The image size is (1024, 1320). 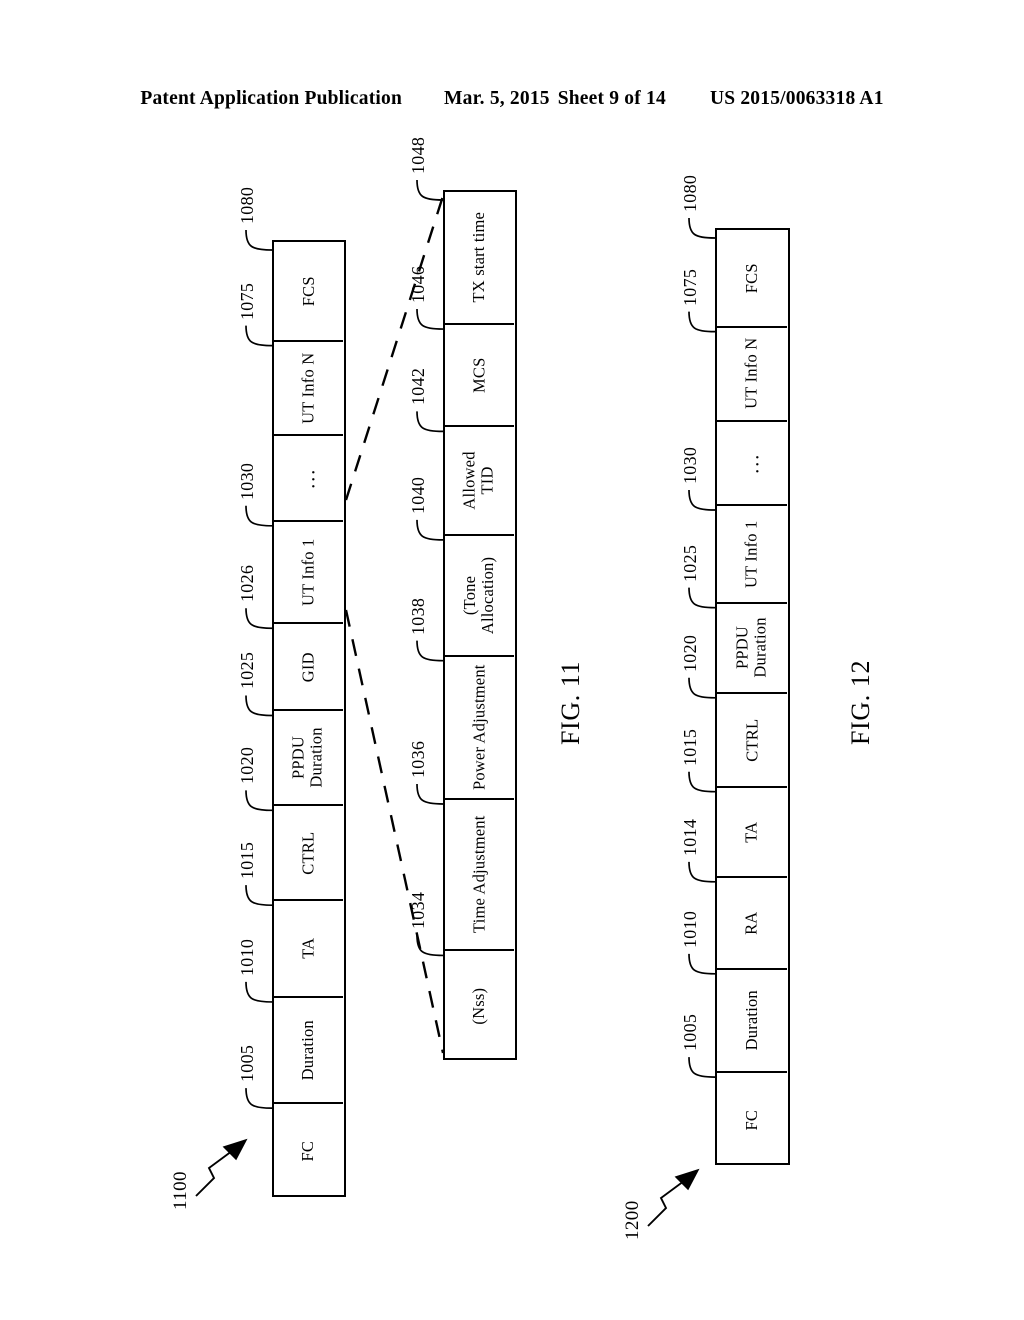 What do you see at coordinates (690, 747) in the screenshot?
I see `fig12-frame-reference-number: 1015` at bounding box center [690, 747].